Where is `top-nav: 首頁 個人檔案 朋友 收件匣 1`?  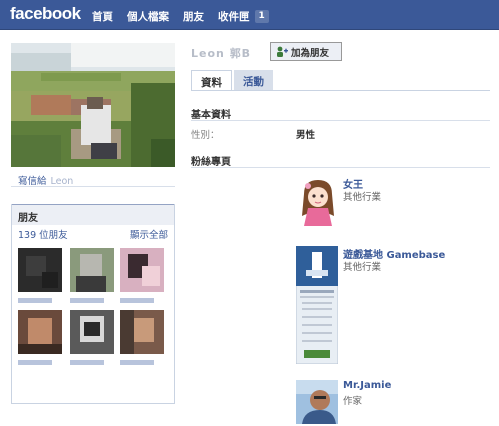 top-nav: 首頁 個人檔案 朋友 收件匣 1 is located at coordinates (180, 16).